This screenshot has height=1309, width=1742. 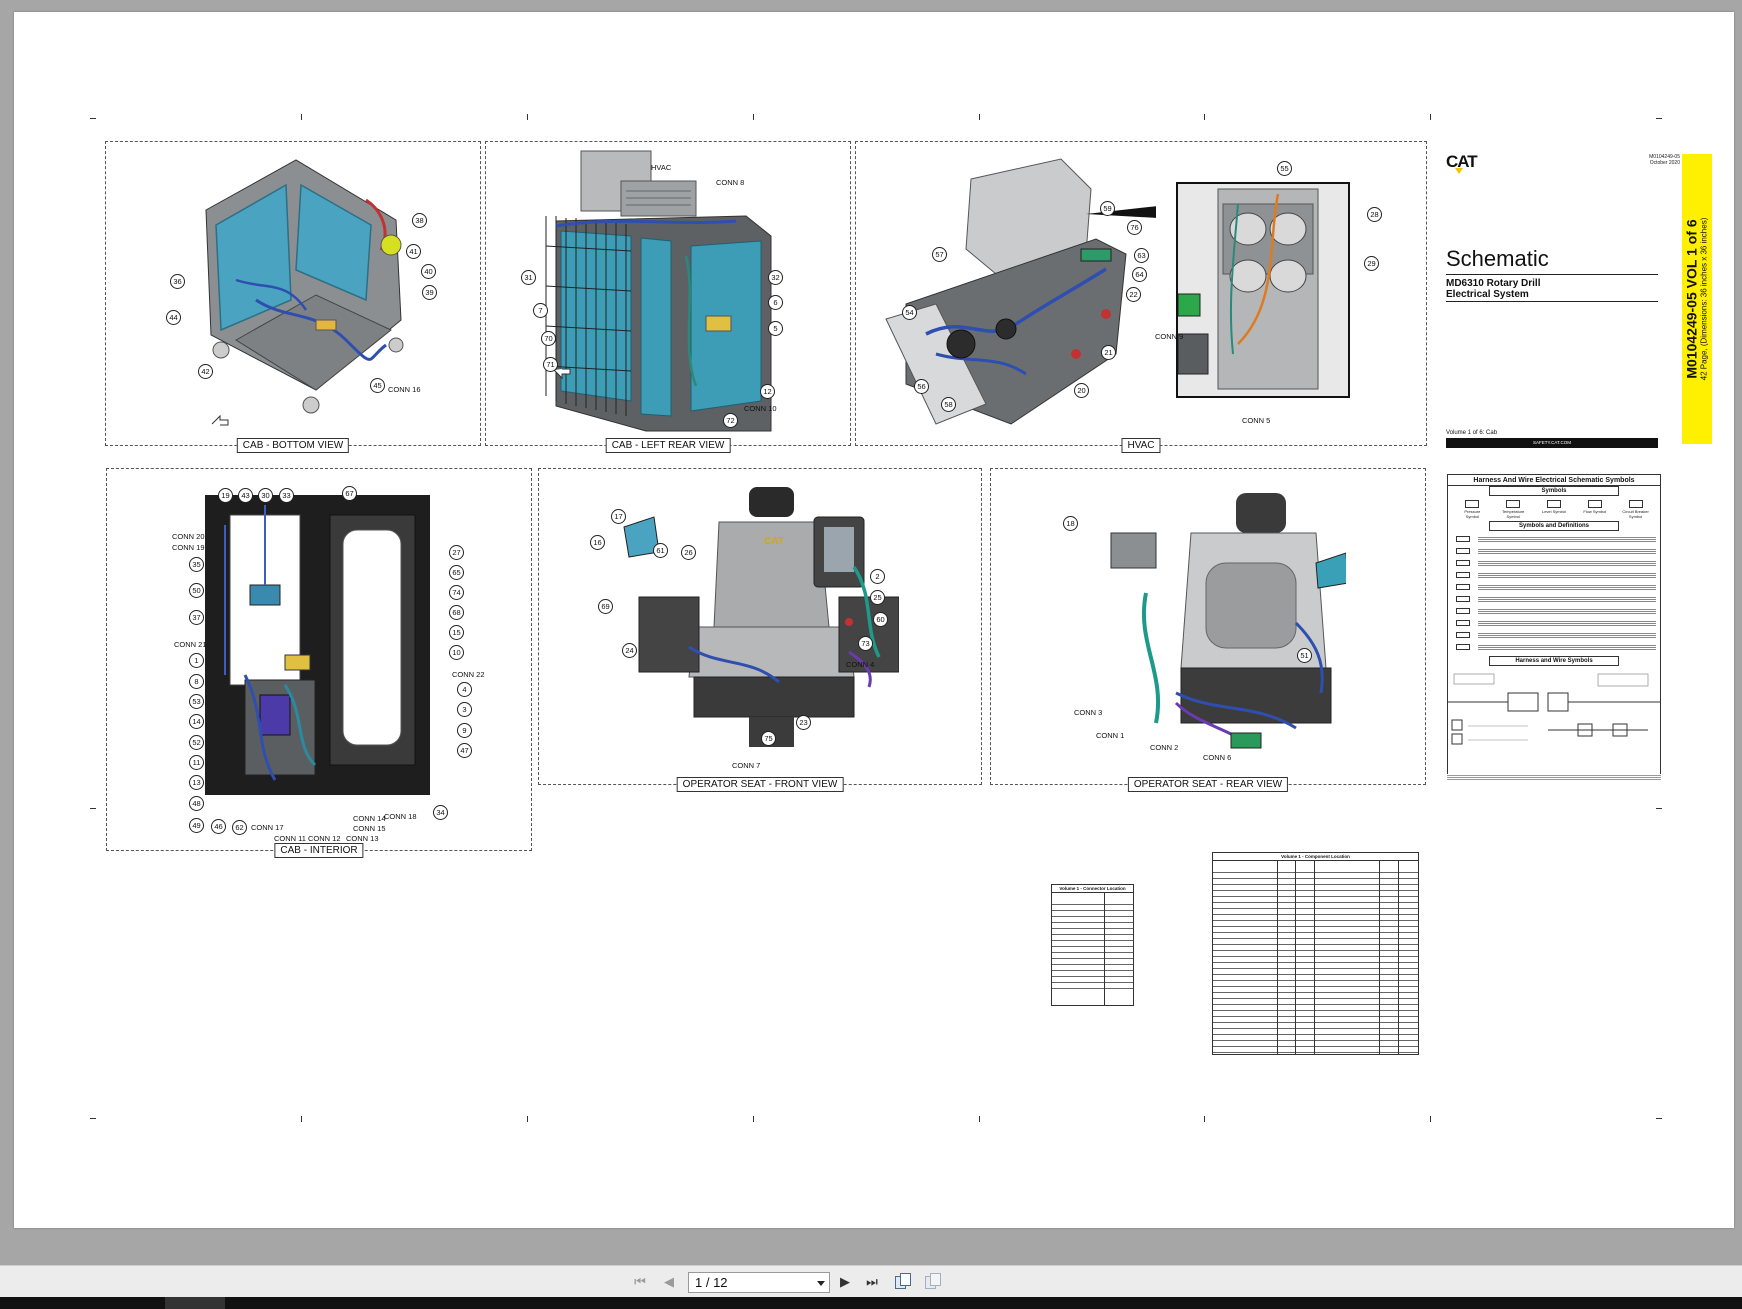 What do you see at coordinates (377, 385) in the screenshot?
I see `callout: 45` at bounding box center [377, 385].